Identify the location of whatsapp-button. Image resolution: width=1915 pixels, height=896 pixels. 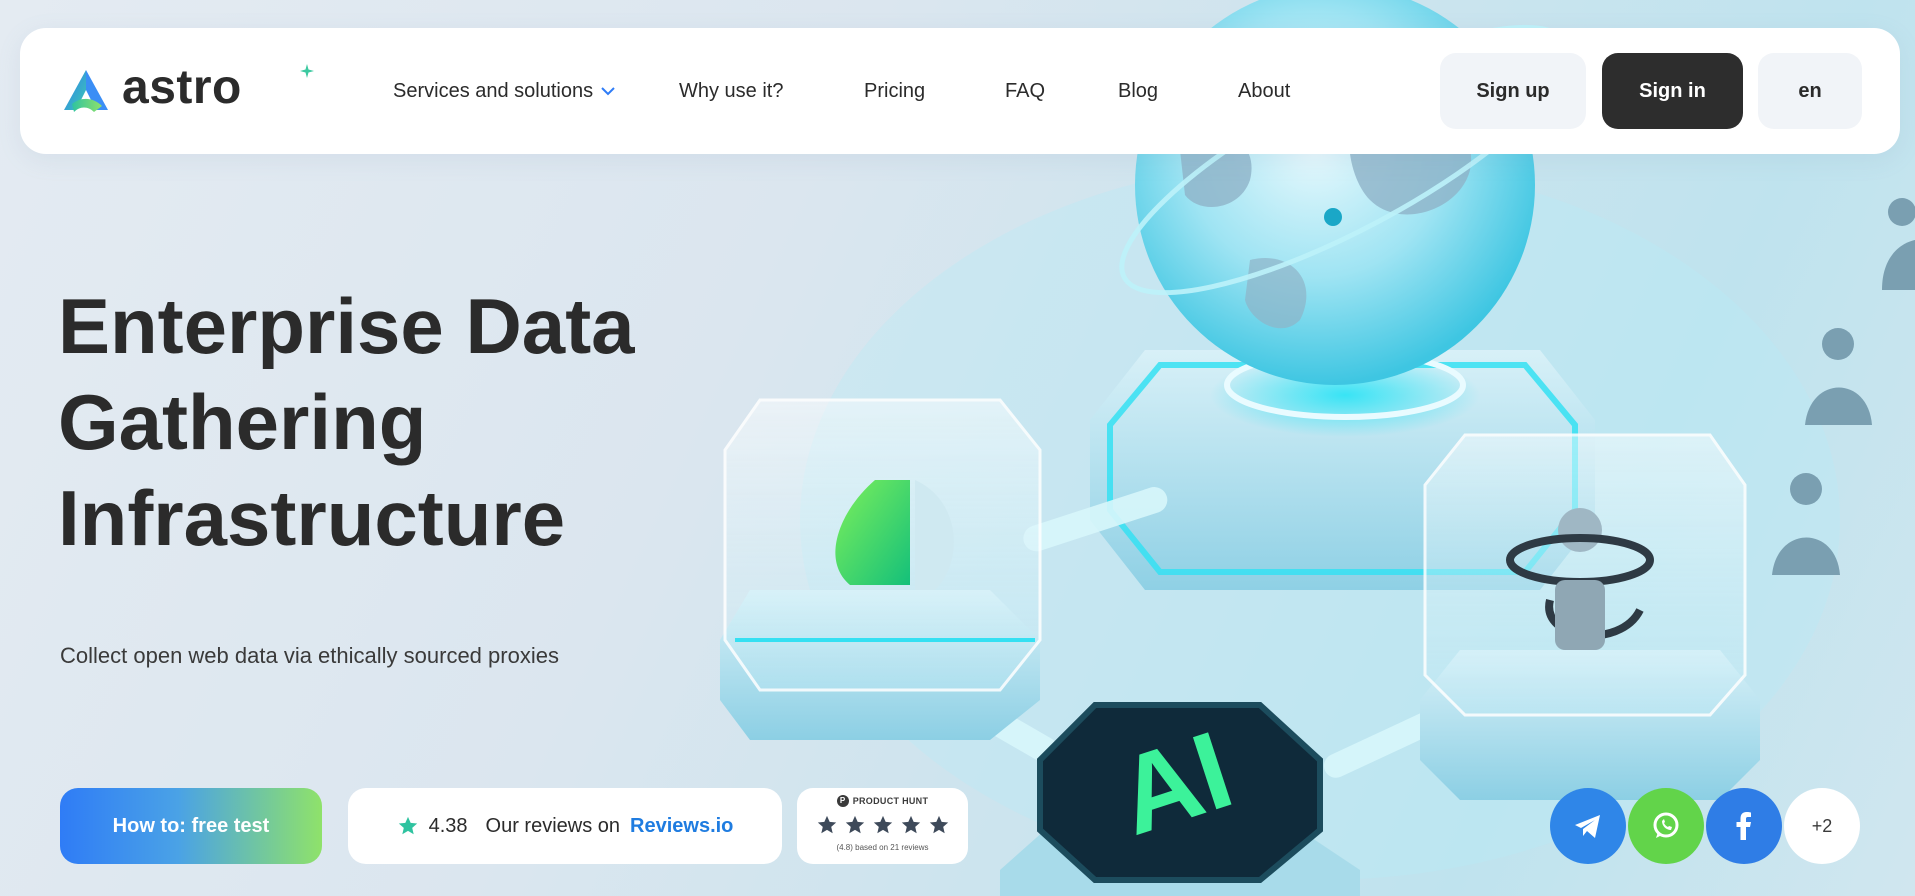
(1666, 826).